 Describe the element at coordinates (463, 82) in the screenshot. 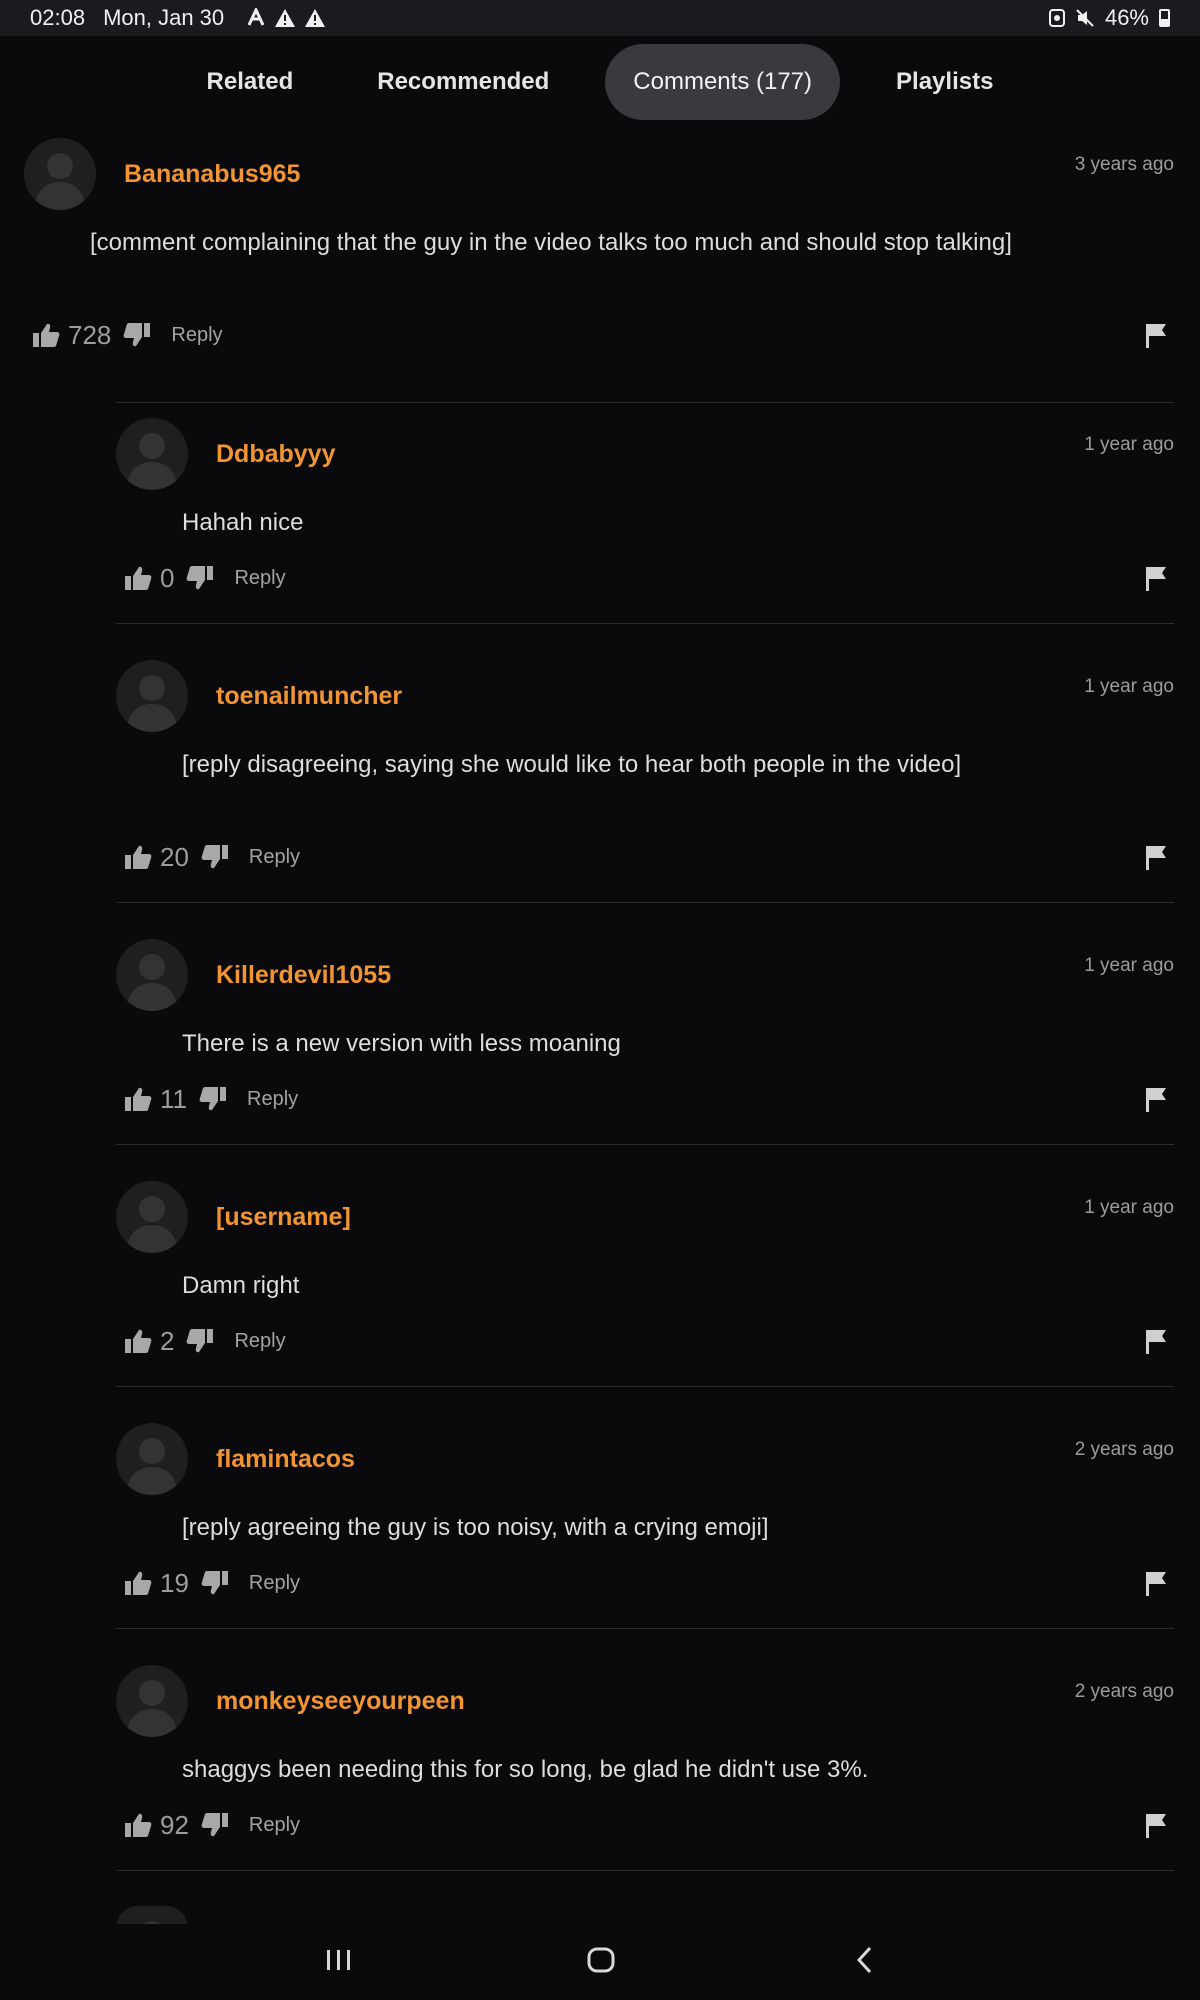

I see `tab-recommended: Recommended` at that location.